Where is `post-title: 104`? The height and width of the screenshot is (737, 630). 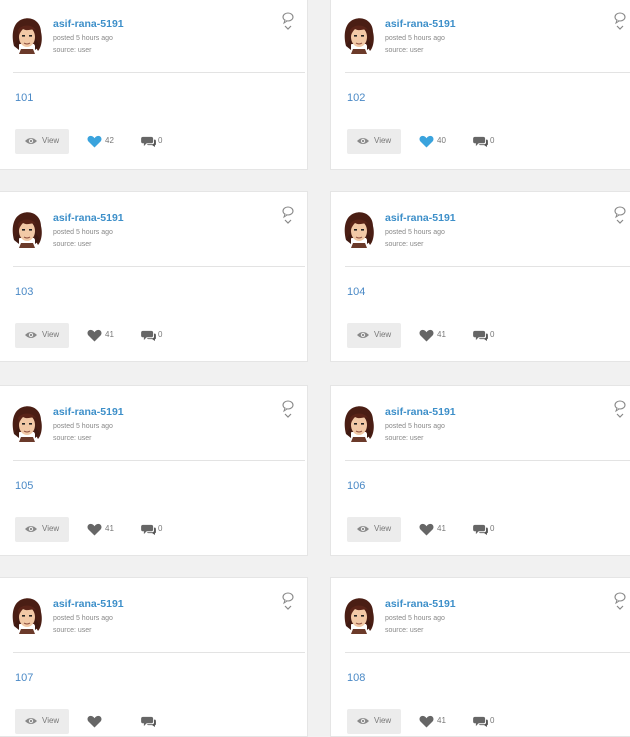 post-title: 104 is located at coordinates (356, 292).